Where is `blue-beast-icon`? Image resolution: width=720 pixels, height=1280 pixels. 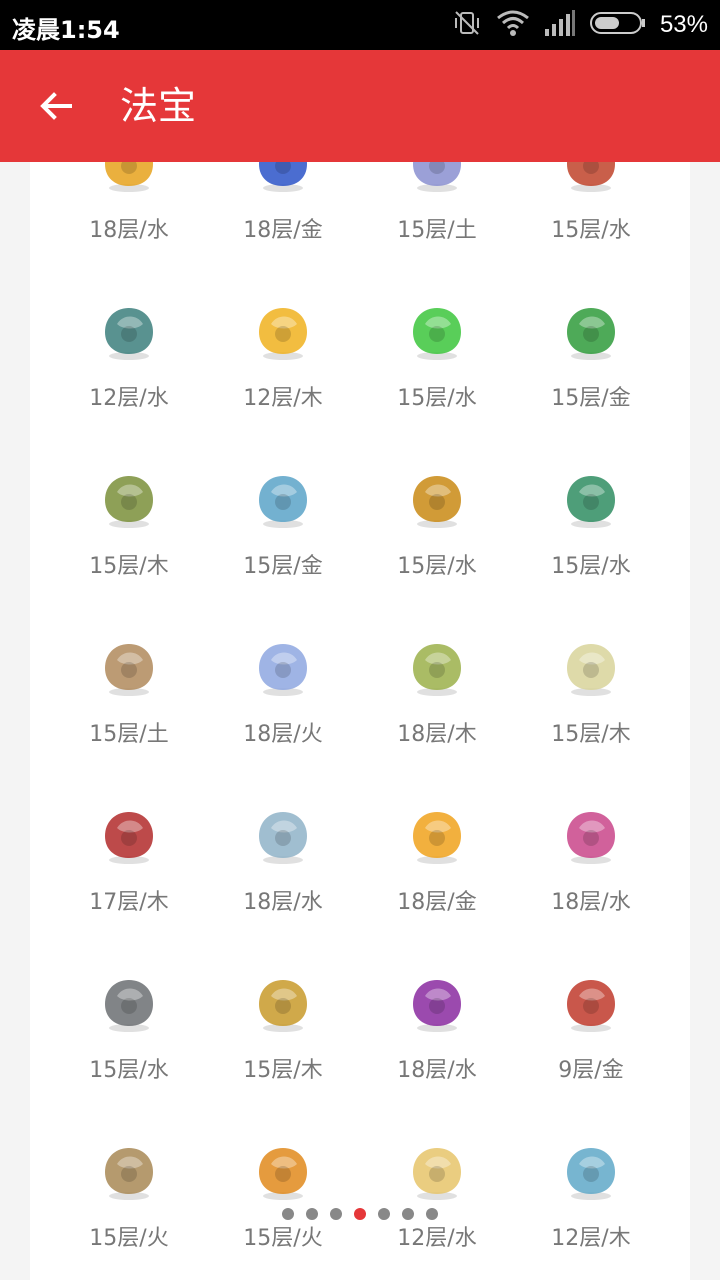 blue-beast-icon is located at coordinates (591, 1172).